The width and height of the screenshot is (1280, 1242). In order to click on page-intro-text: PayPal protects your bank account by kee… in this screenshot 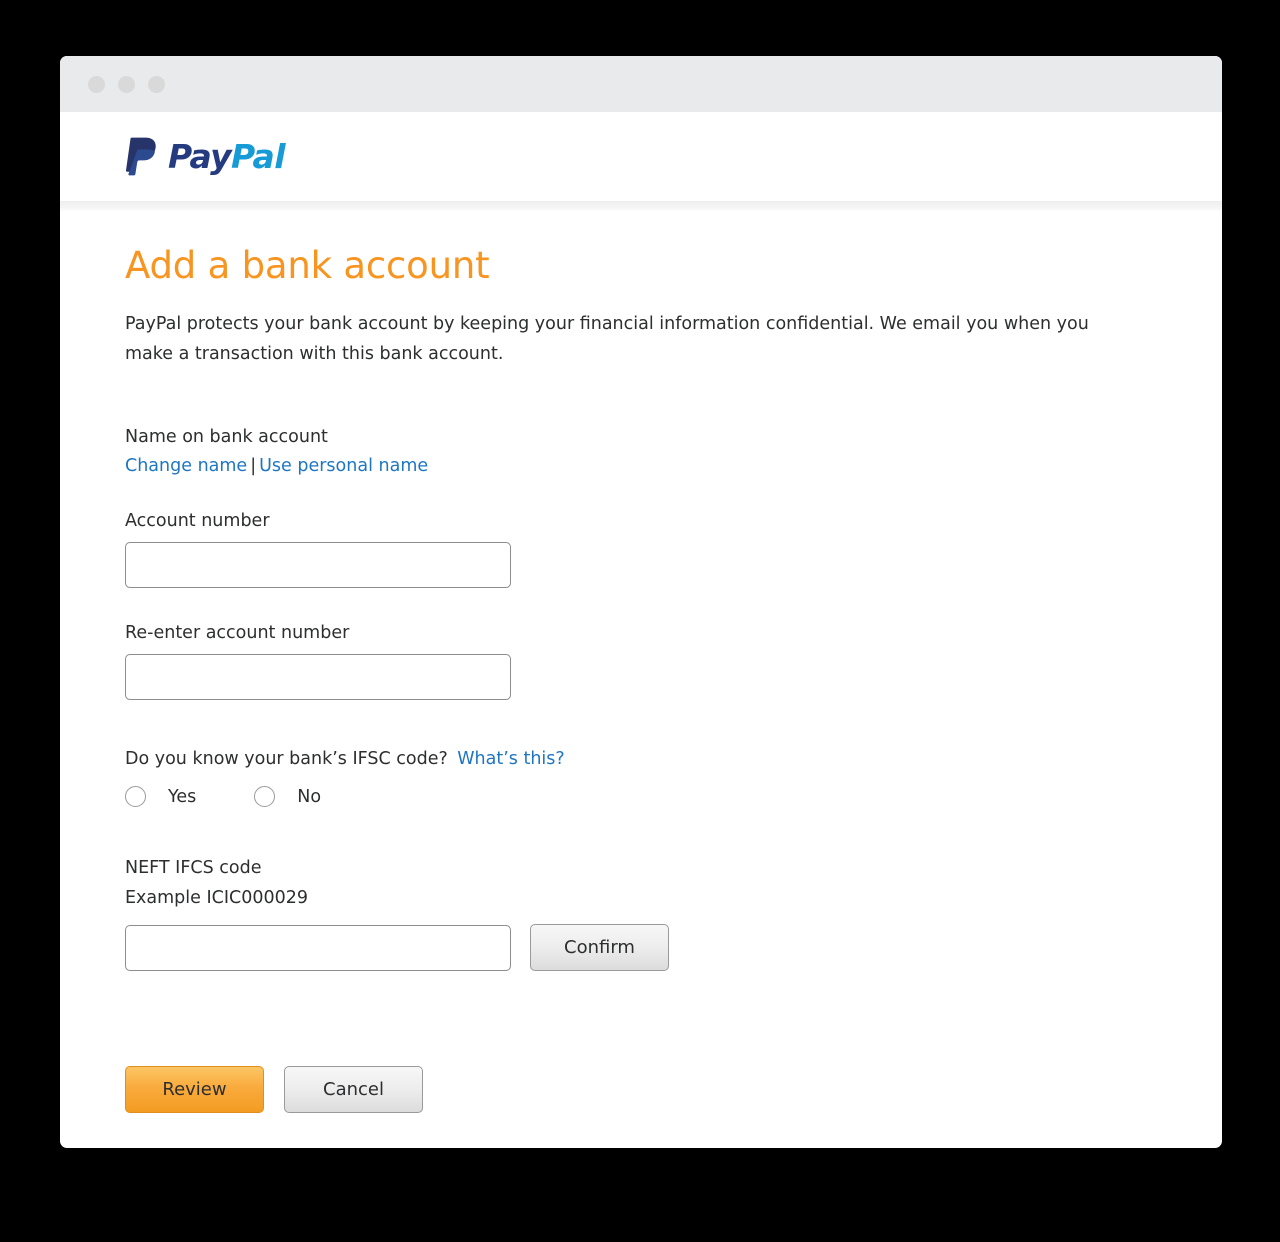, I will do `click(607, 339)`.